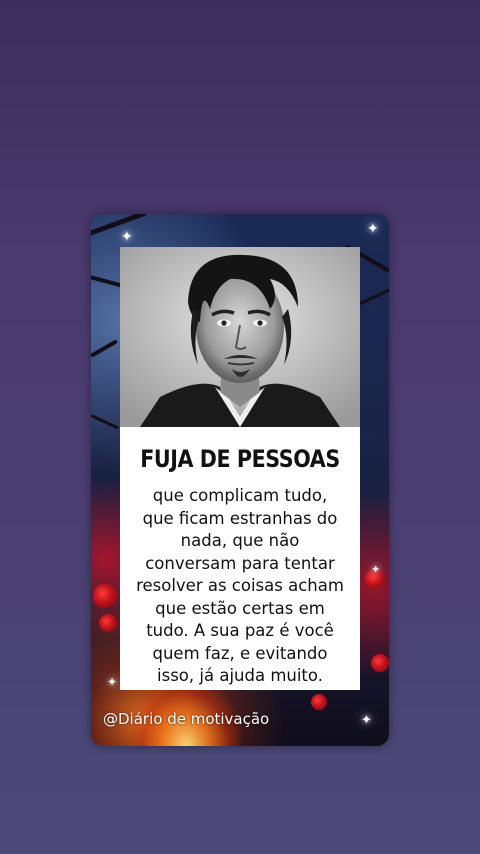  I want to click on quote-line: que ficam estranhas do, so click(240, 518).